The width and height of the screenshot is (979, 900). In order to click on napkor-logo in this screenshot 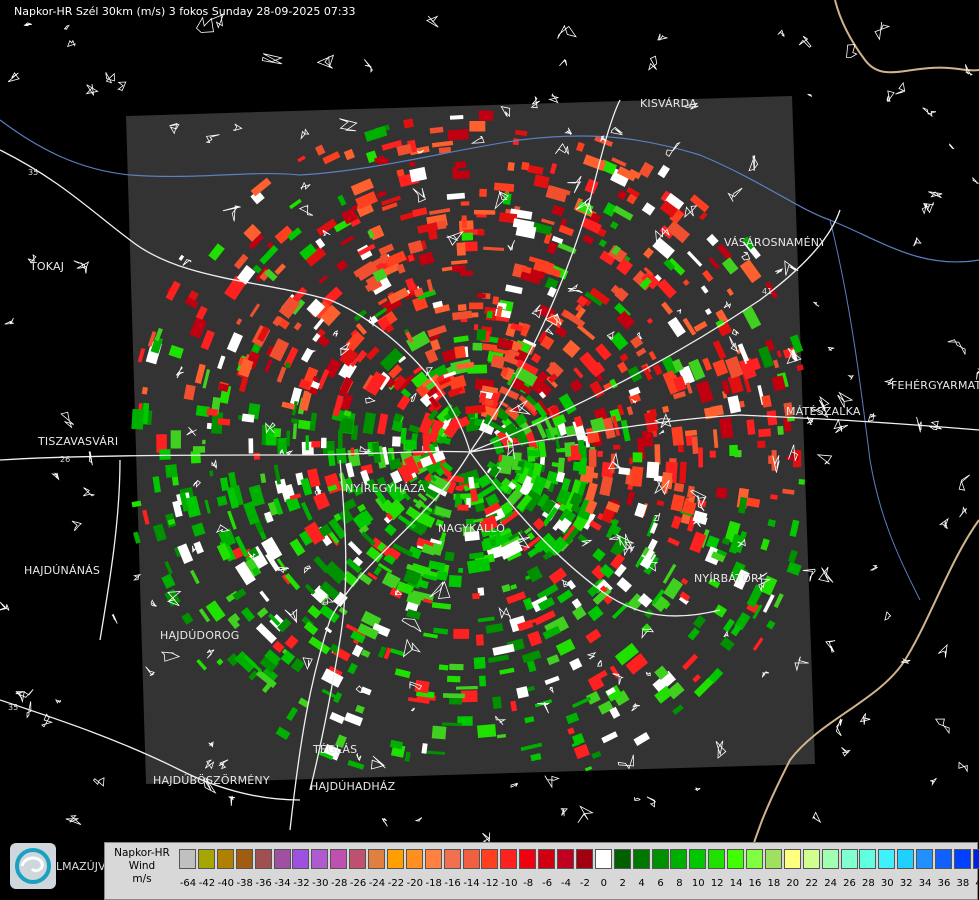, I will do `click(33, 866)`.